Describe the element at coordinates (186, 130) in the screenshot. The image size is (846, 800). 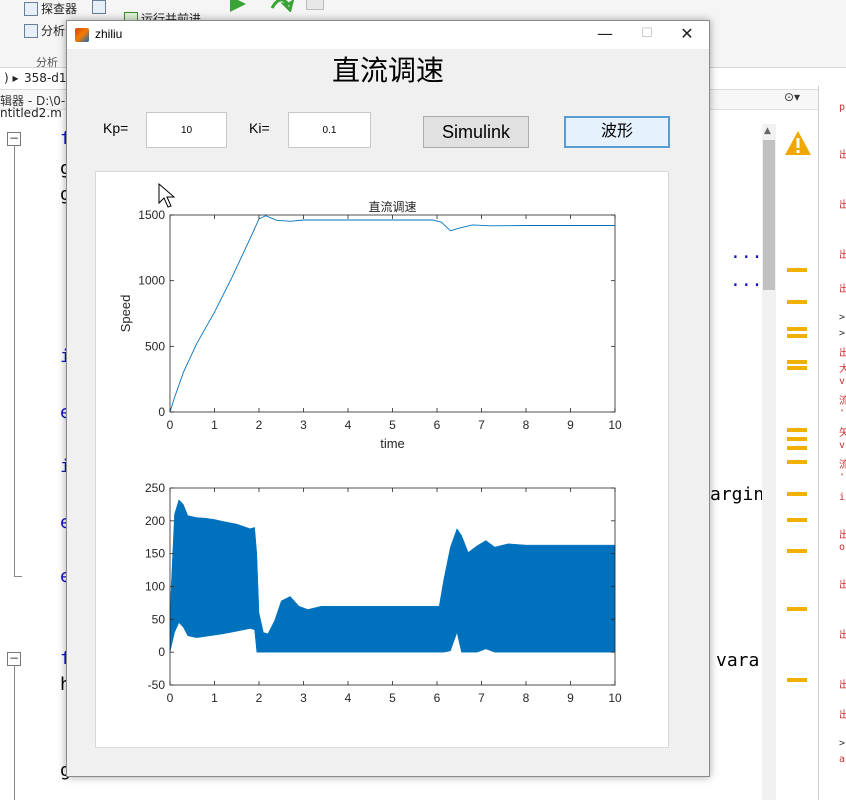
I see `kp-input` at that location.